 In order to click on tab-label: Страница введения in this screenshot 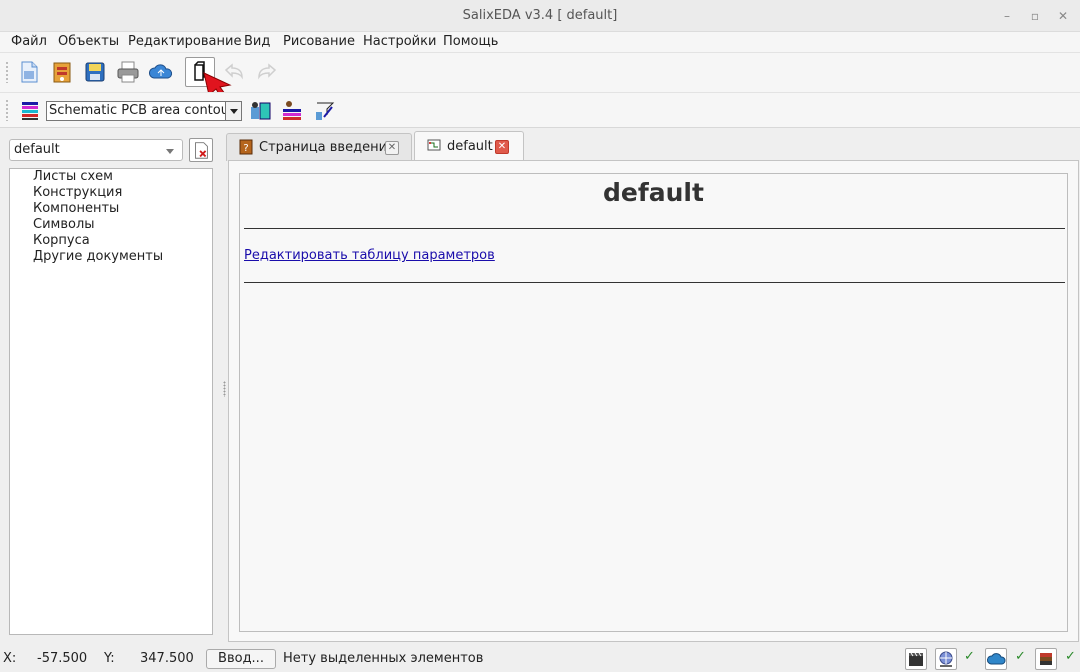, I will do `click(327, 147)`.